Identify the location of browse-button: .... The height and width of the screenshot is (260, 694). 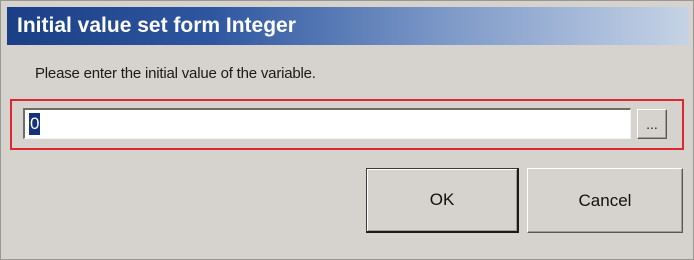
(652, 124).